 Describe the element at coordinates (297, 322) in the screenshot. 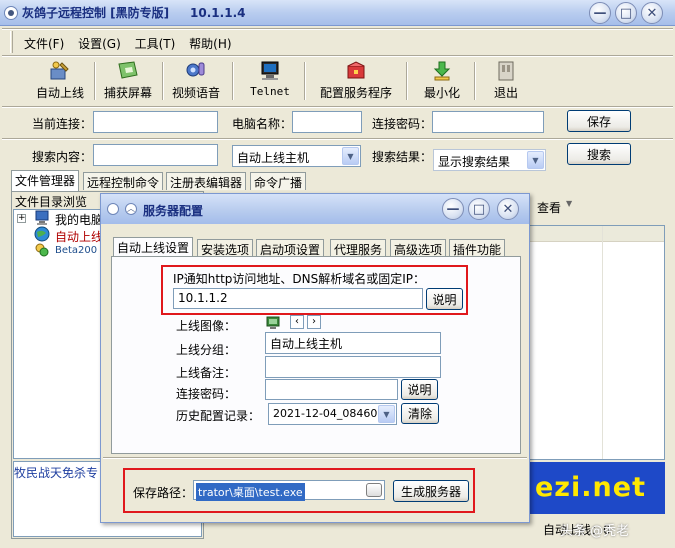

I see `prev-image-button: ‹` at that location.